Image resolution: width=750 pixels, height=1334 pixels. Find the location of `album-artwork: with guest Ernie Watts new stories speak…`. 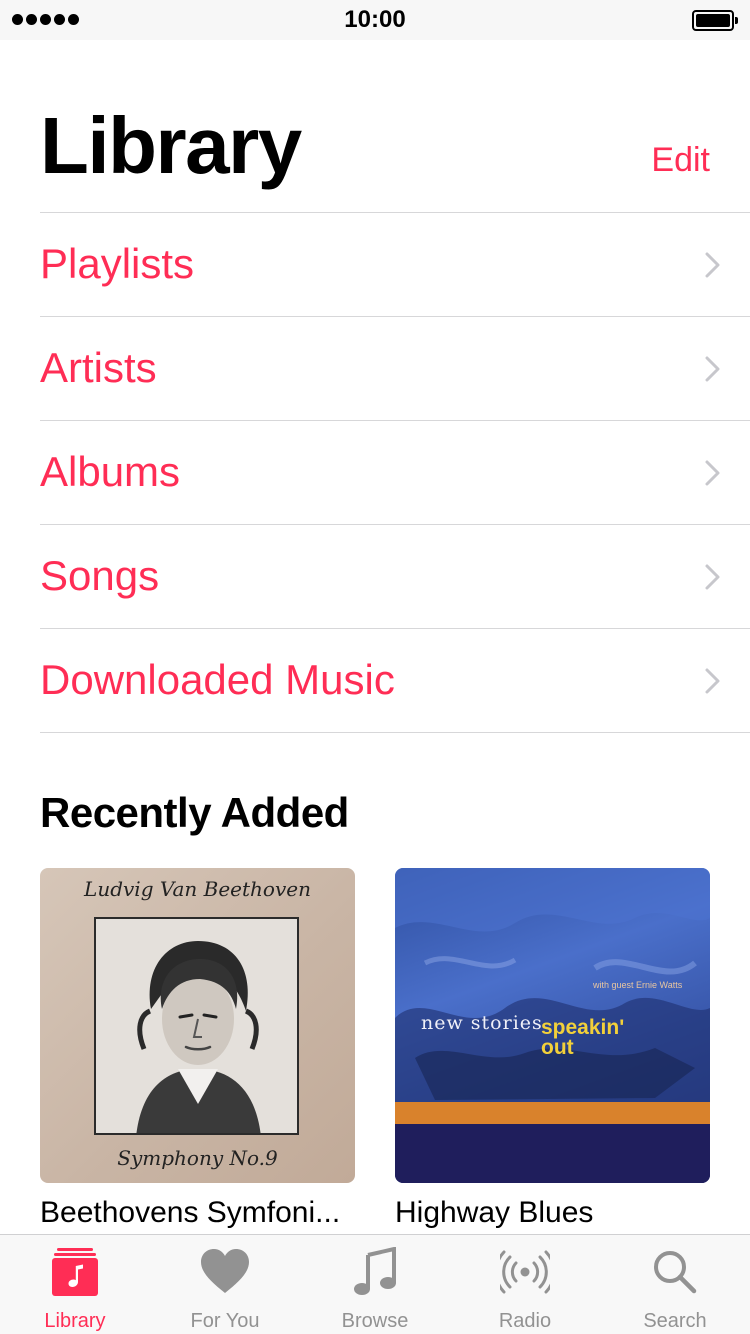

album-artwork: with guest Ernie Watts new stories speak… is located at coordinates (552, 1025).